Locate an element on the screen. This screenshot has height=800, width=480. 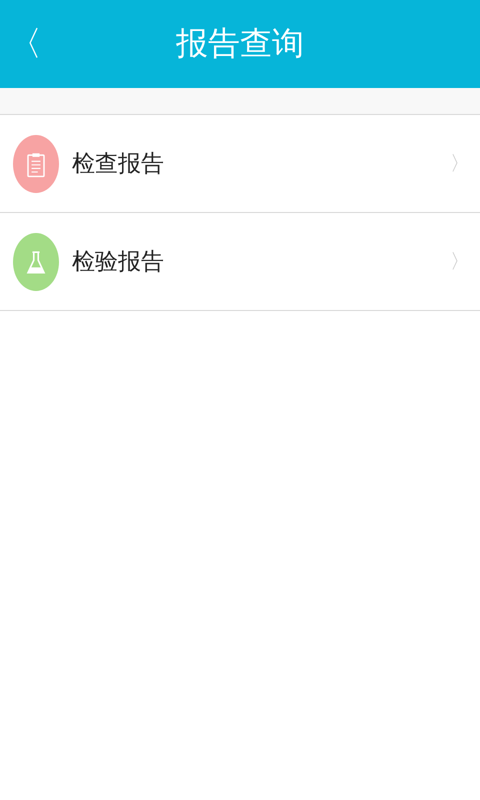
item-label: 检验报告 is located at coordinates (118, 262).